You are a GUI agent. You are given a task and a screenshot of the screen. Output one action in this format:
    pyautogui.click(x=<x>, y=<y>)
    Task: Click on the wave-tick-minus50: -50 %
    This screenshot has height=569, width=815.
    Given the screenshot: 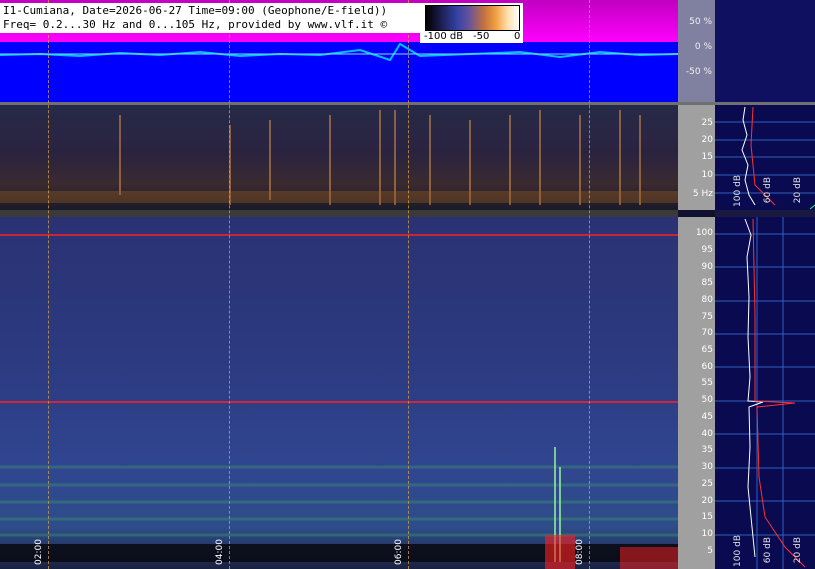 What is the action you would take?
    pyautogui.click(x=698, y=72)
    